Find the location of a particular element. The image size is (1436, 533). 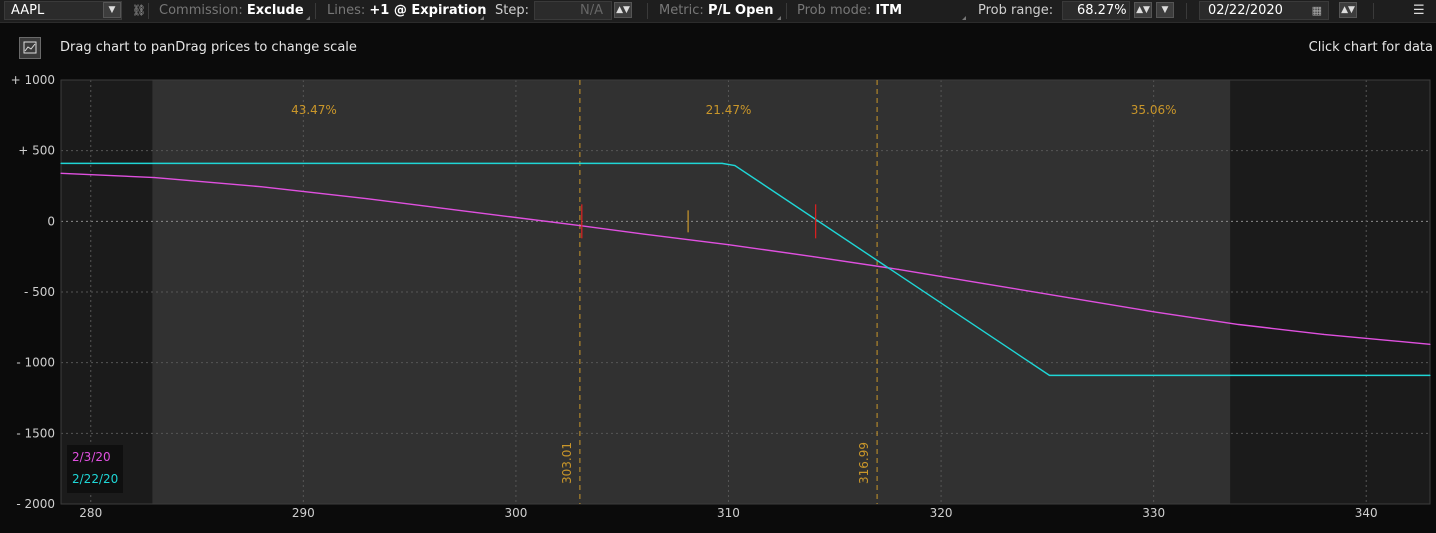

y-tick-label: - 500 is located at coordinates (39, 292).